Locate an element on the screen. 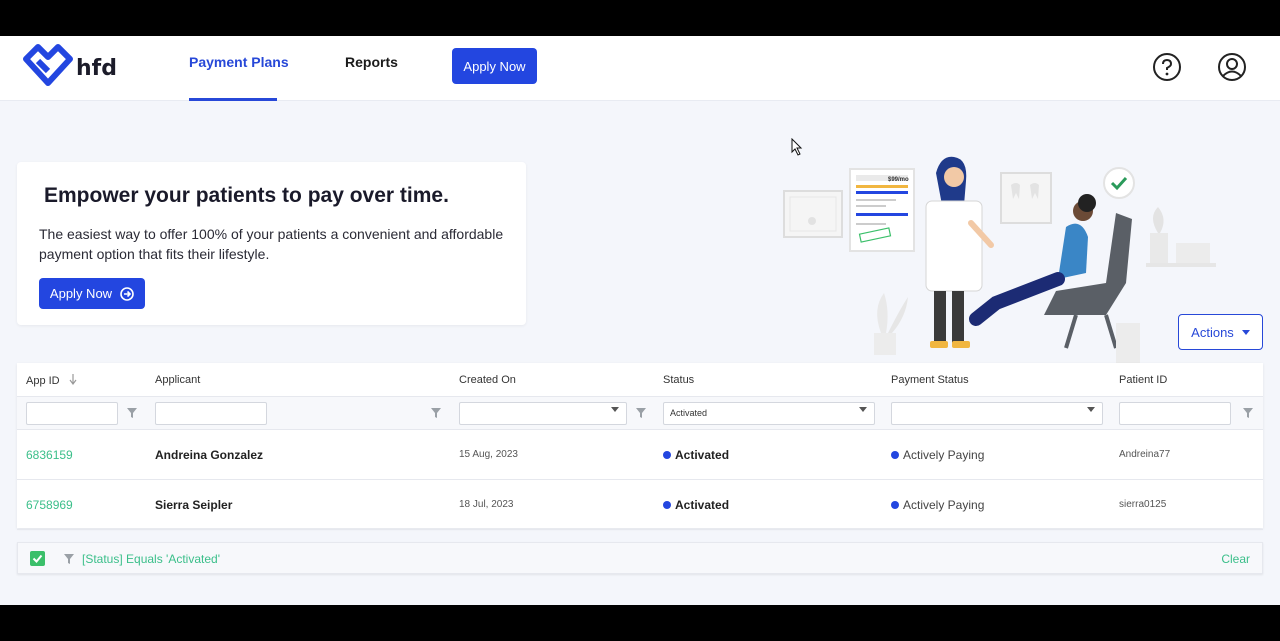 The width and height of the screenshot is (1280, 641). created-on-date: 15 Aug, 2023 is located at coordinates (488, 454).